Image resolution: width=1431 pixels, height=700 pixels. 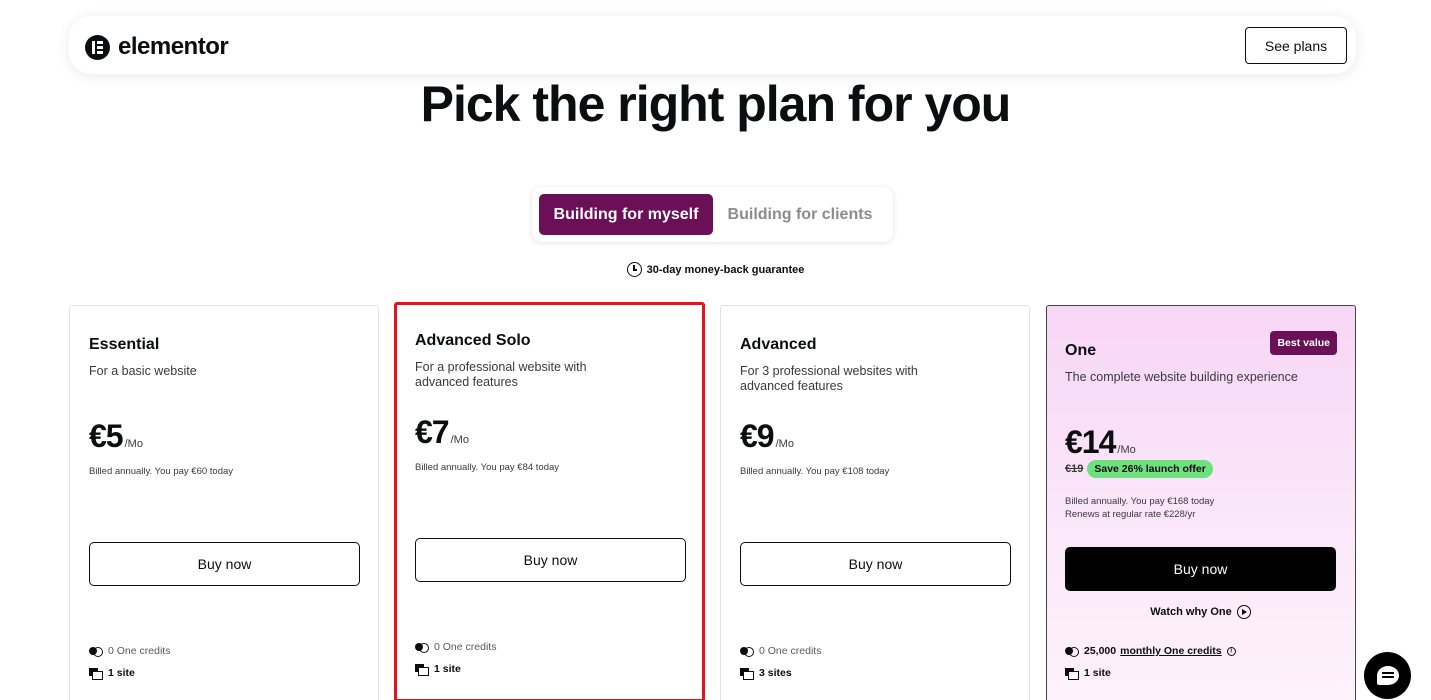 I want to click on billing-note: Billed annually. You pay €60 today, so click(x=161, y=471).